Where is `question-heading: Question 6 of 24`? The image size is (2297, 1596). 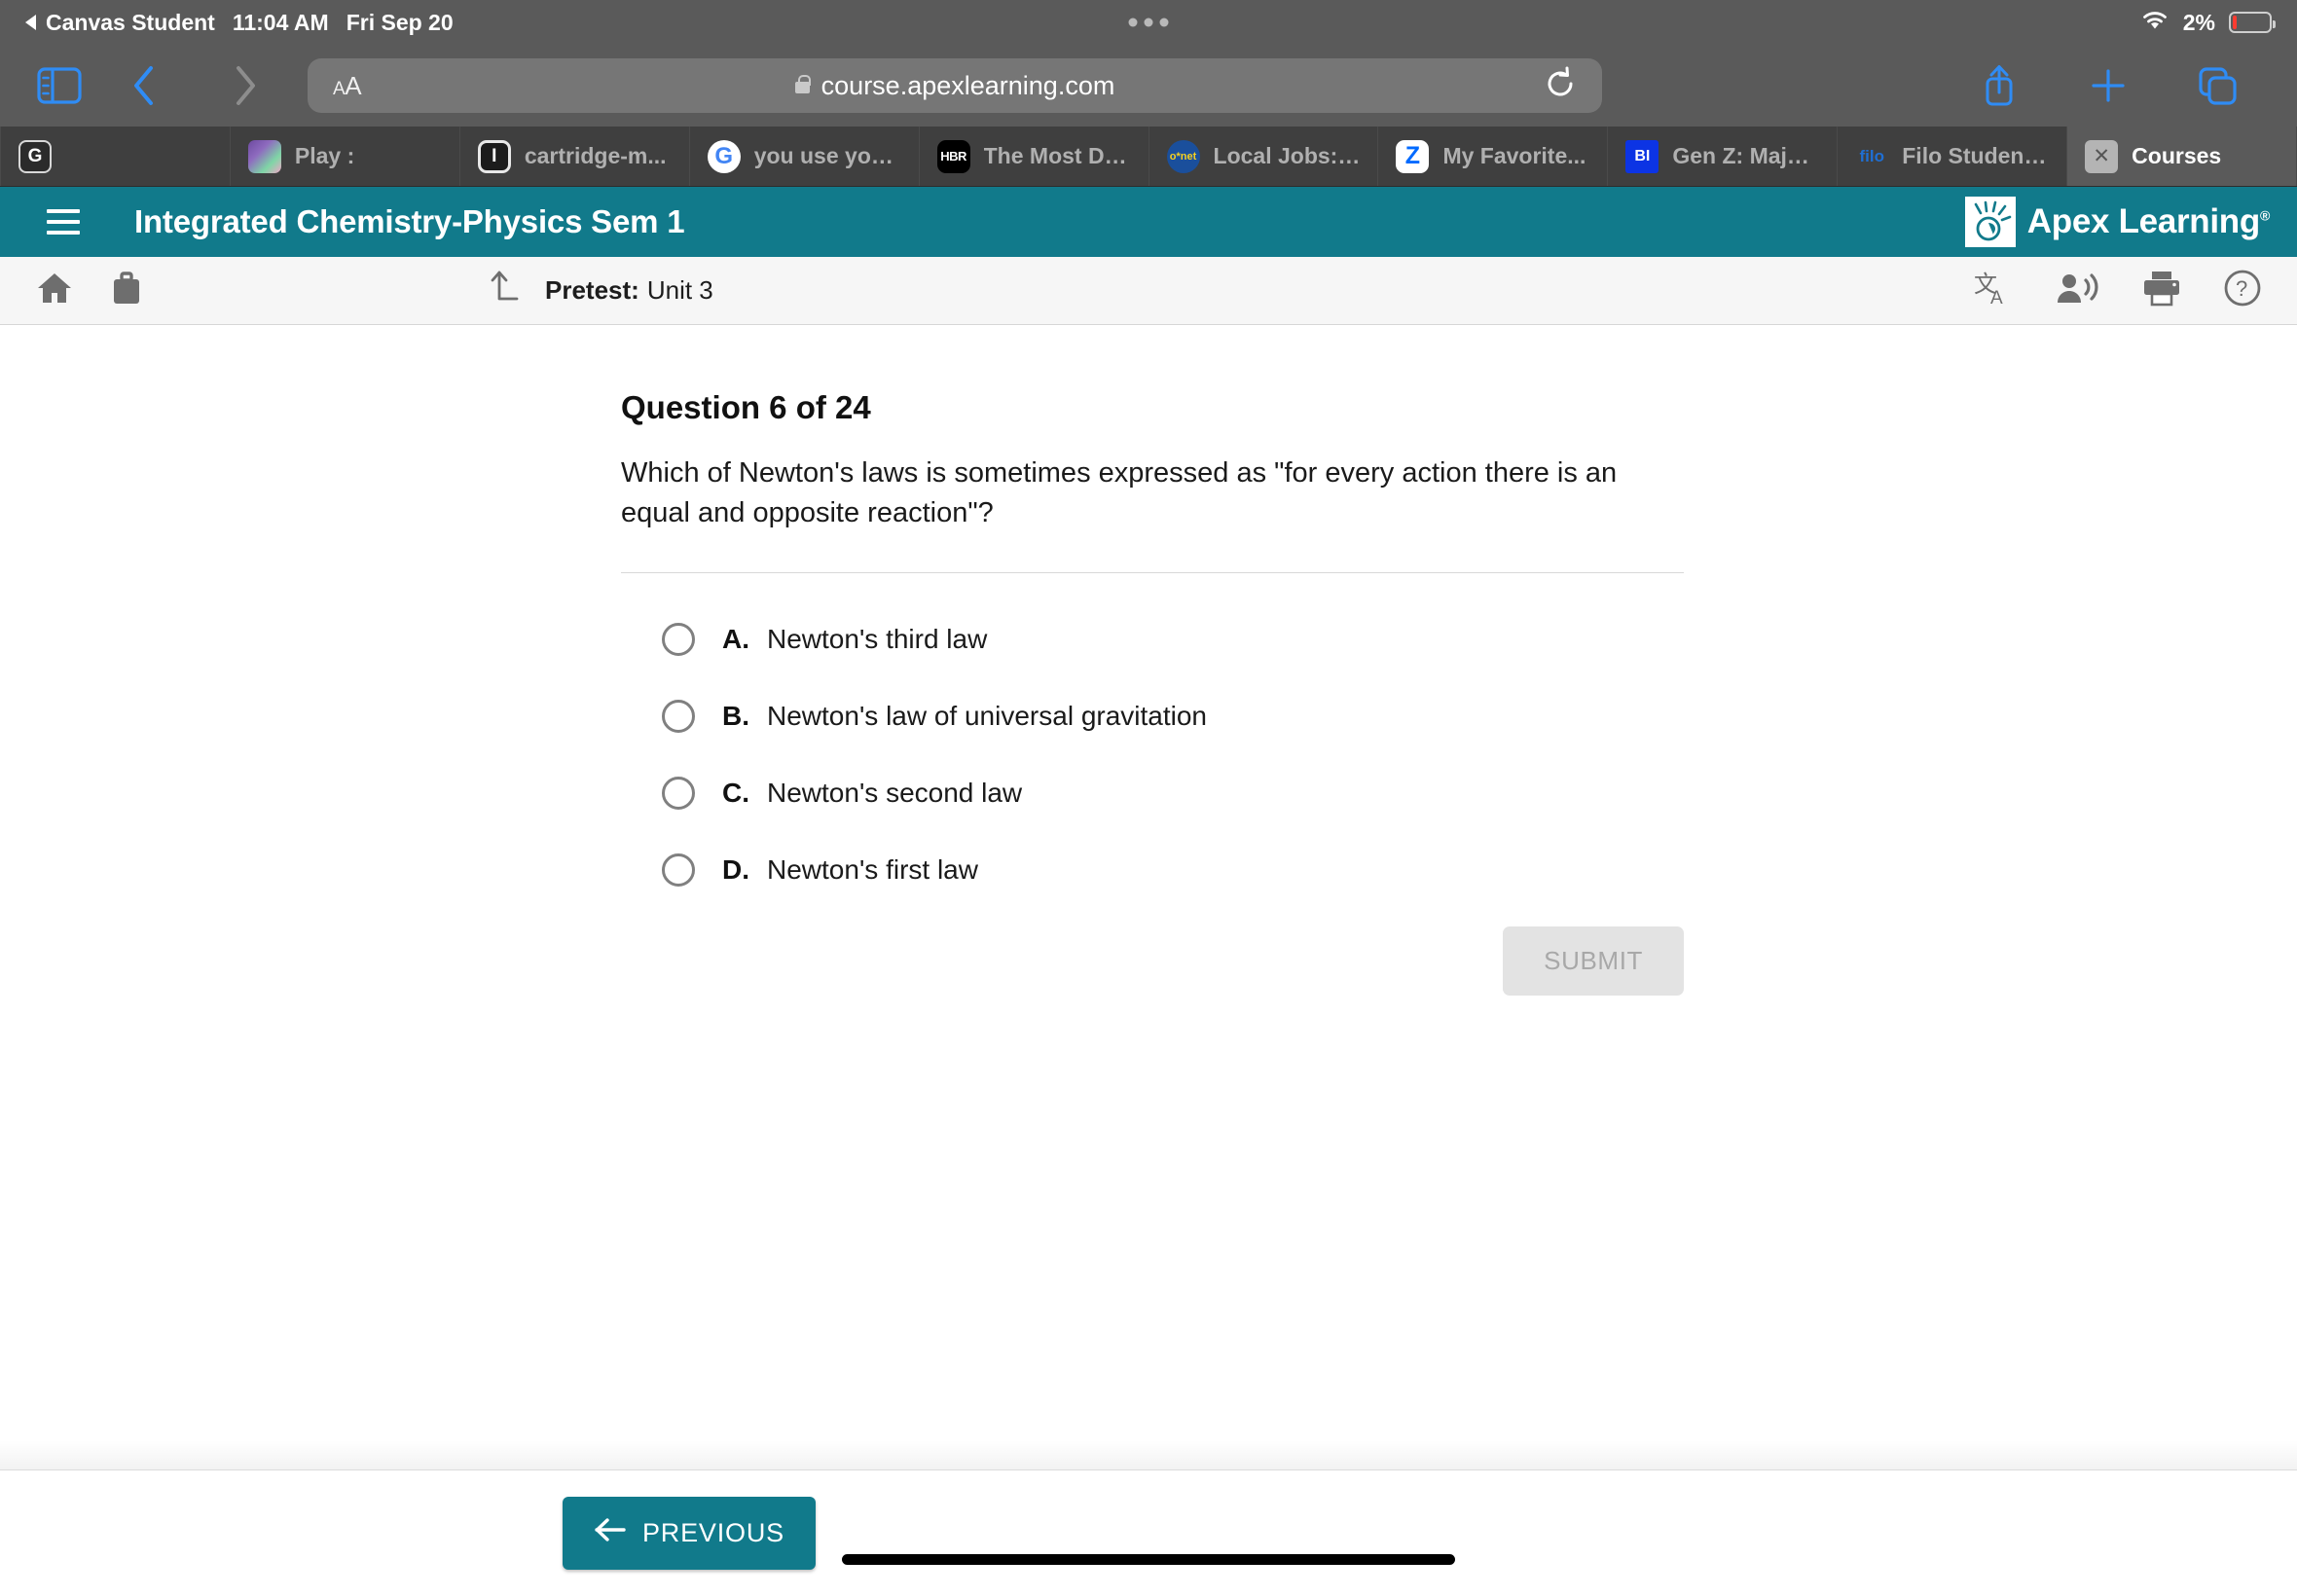
question-heading: Question 6 of 24 is located at coordinates (746, 407).